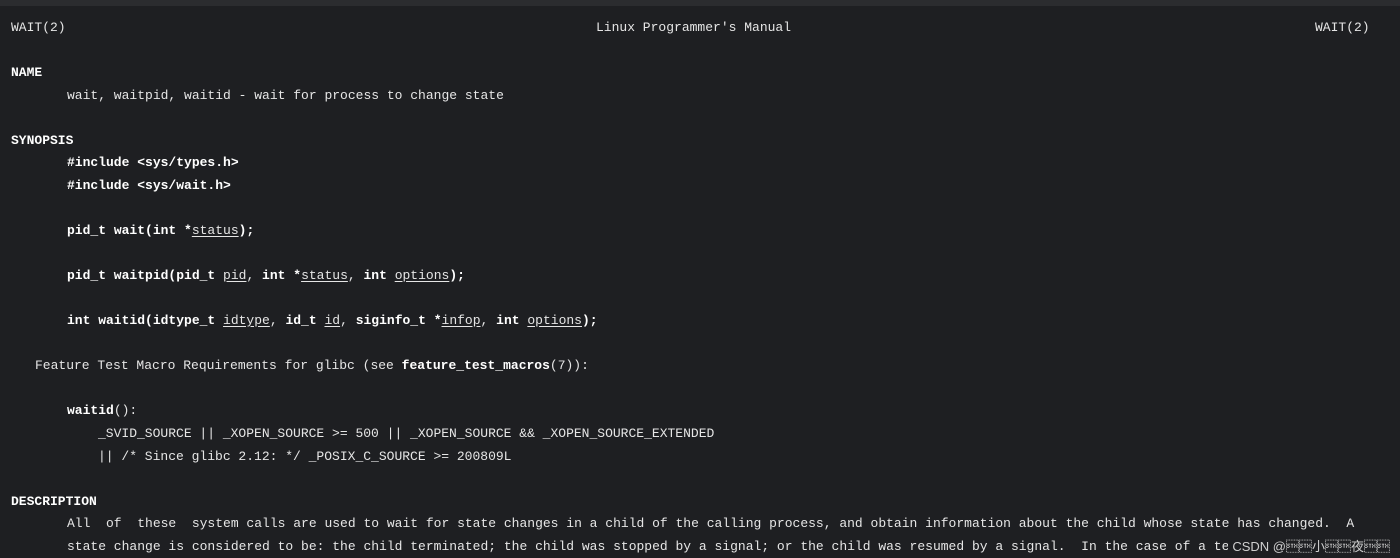  I want to click on wait-ret-type: pid_t, so click(90, 230).